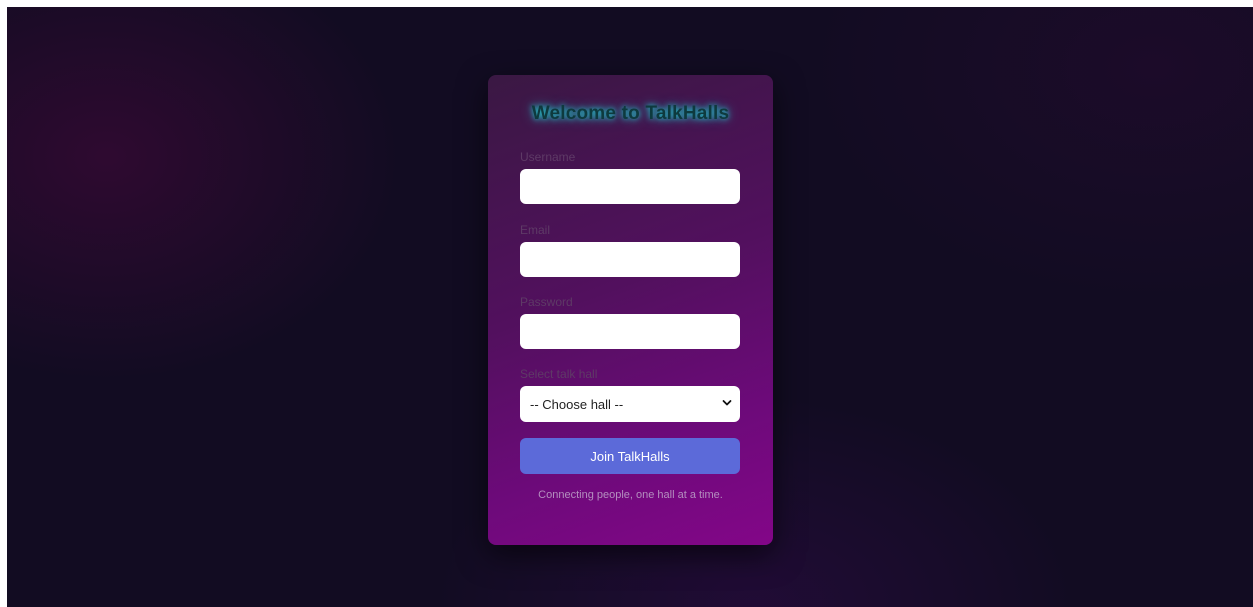  Describe the element at coordinates (630, 331) in the screenshot. I see `password-input` at that location.